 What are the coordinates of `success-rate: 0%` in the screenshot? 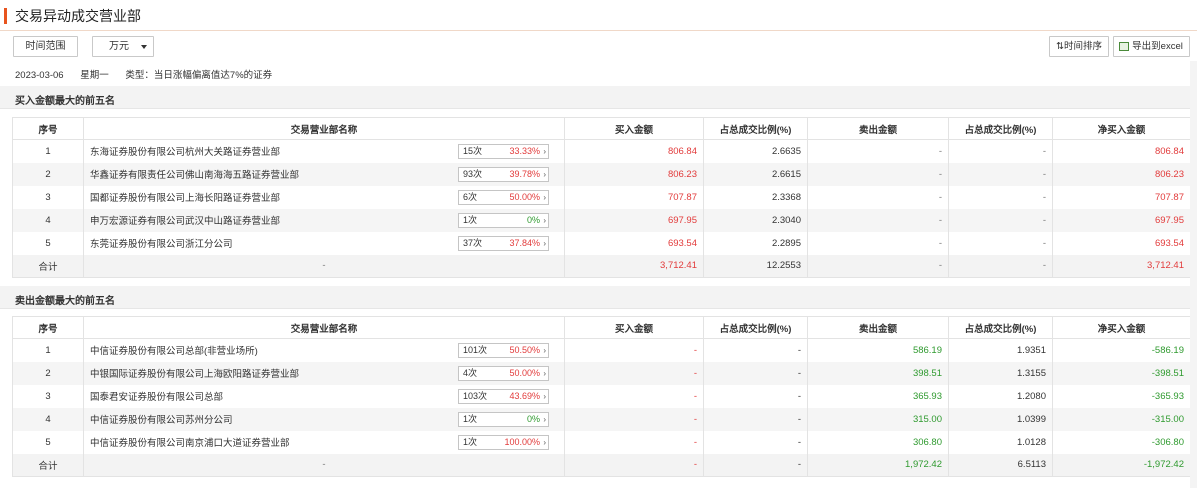 It's located at (533, 219).